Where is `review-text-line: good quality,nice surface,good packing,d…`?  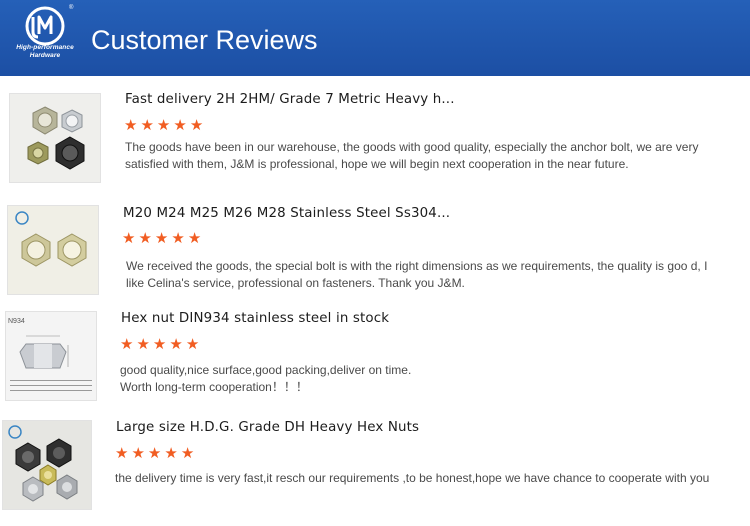
review-text-line: good quality,nice surface,good packing,d… is located at coordinates (266, 370).